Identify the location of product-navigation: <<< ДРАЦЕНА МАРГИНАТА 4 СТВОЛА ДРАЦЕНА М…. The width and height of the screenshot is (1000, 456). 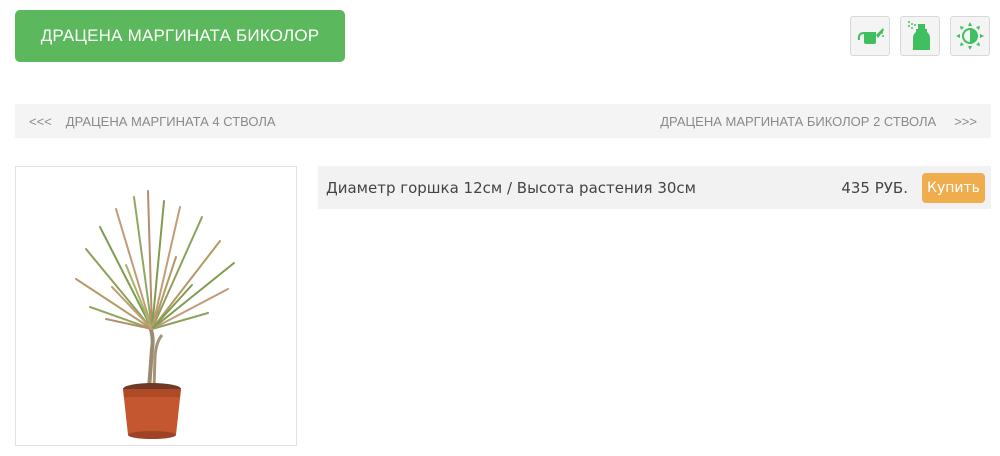
(503, 121).